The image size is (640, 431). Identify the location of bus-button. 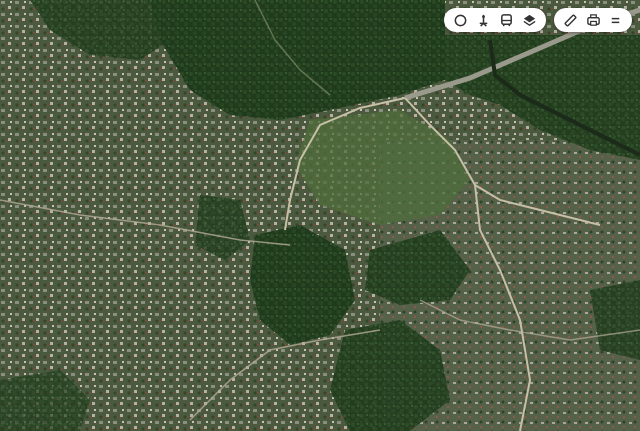
(506, 20).